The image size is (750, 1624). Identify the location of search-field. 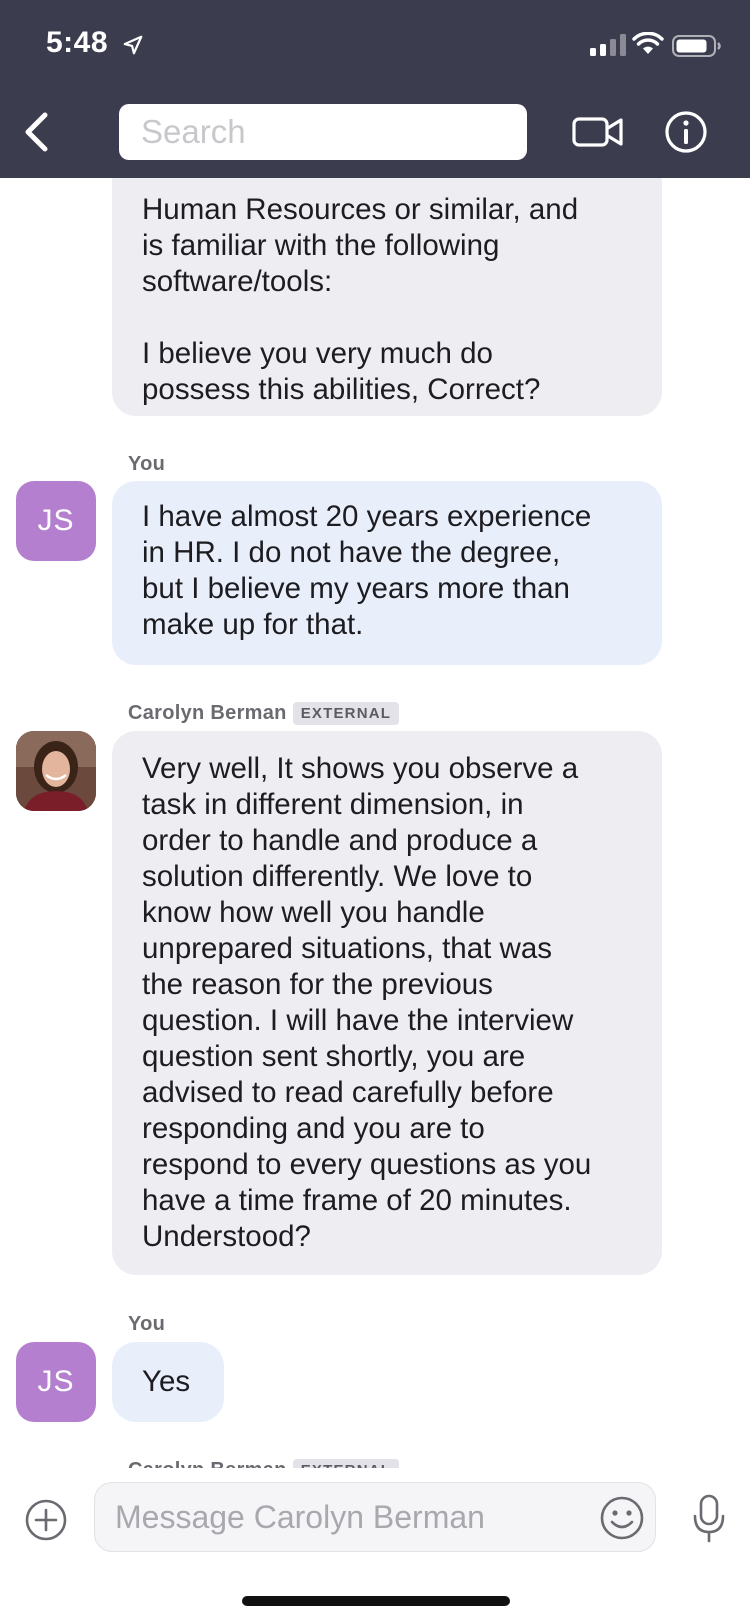
(323, 132).